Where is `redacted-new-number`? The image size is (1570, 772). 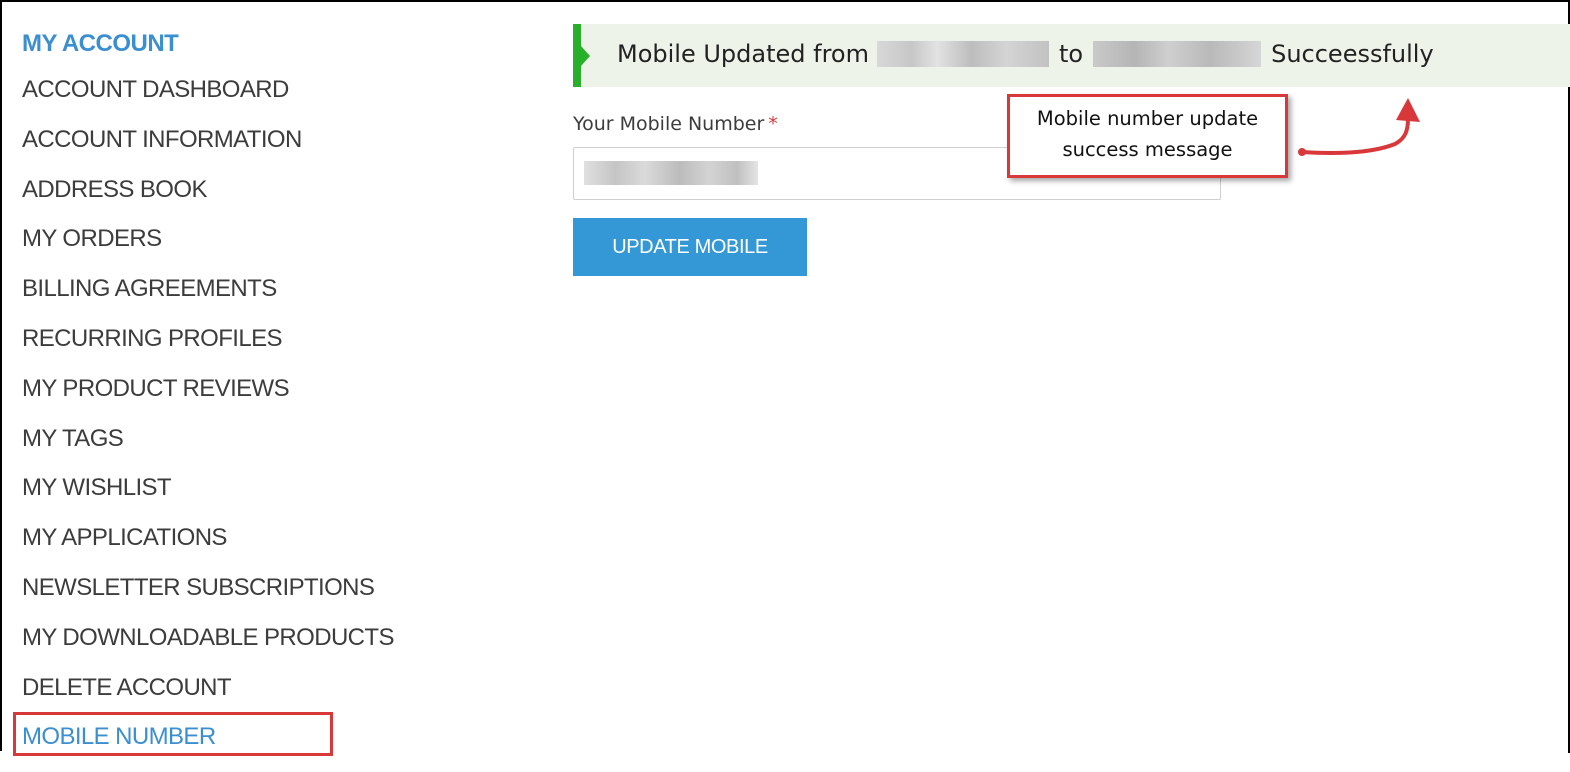 redacted-new-number is located at coordinates (1177, 54).